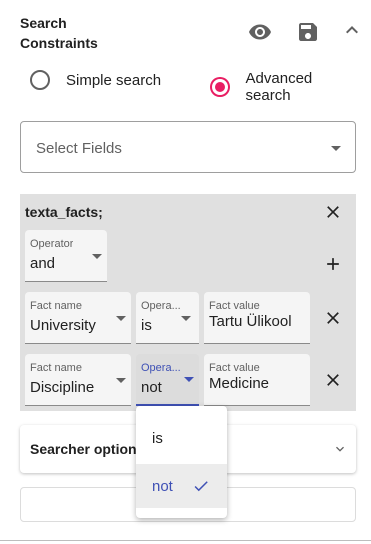  I want to click on facts-title: texta_facts;, so click(64, 212).